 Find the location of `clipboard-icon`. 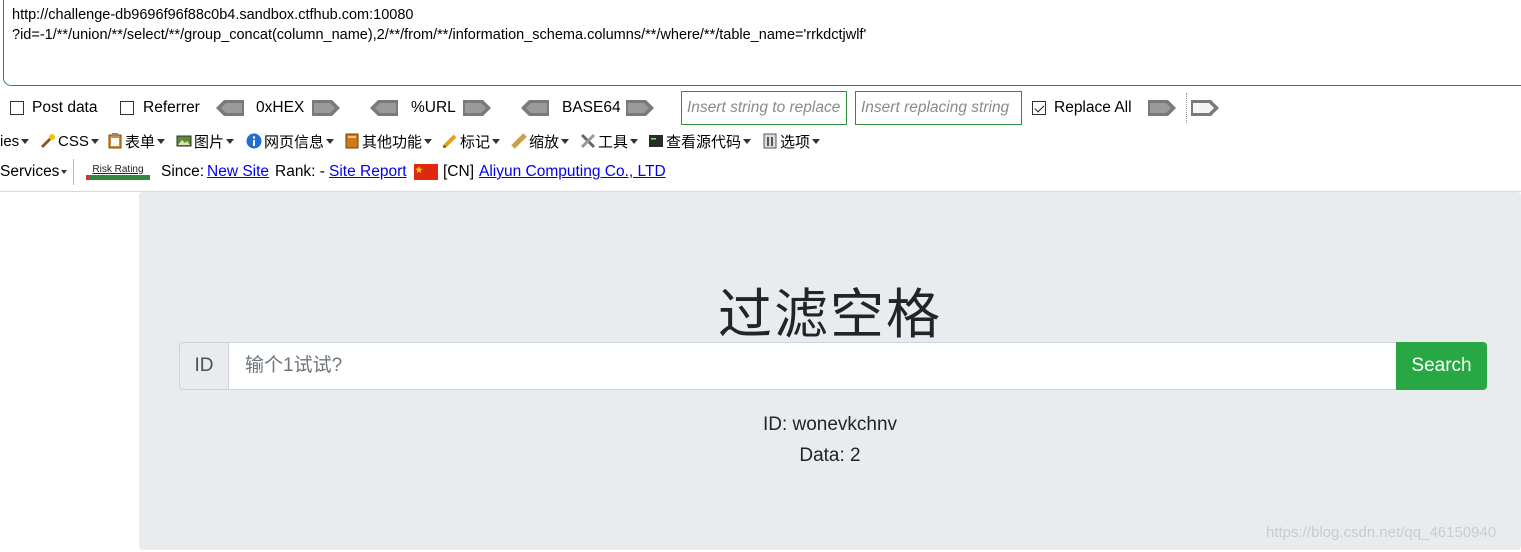

clipboard-icon is located at coordinates (115, 141).